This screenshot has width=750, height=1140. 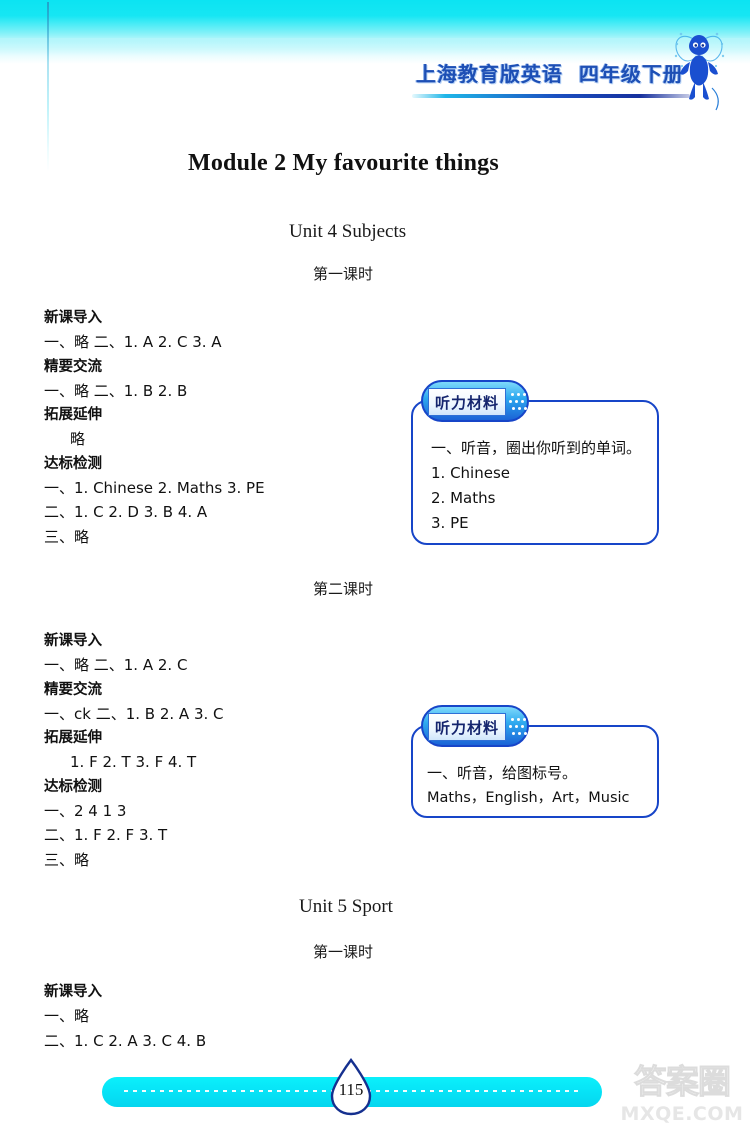 I want to click on module-title: Module 2 My favourite things, so click(x=343, y=163).